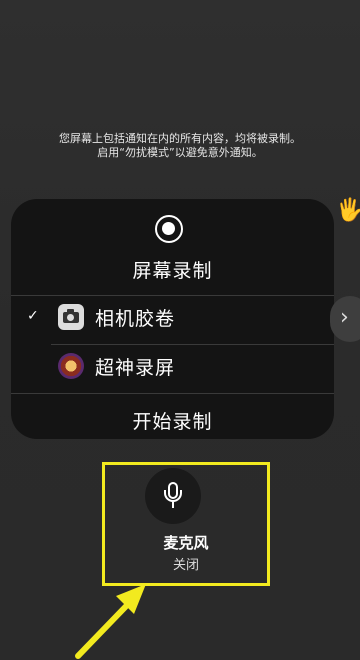 This screenshot has height=660, width=360. I want to click on checkmark-icon: ✓, so click(33, 316).